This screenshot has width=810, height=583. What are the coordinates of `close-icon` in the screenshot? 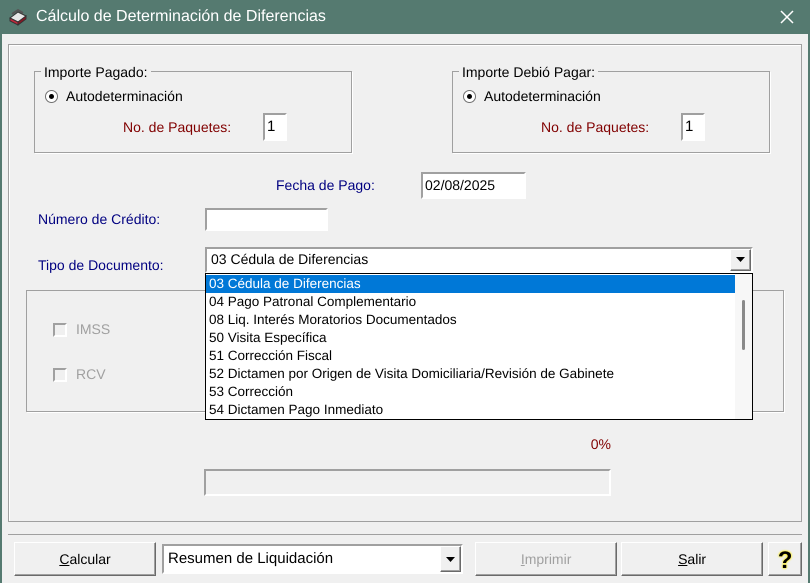 It's located at (787, 17).